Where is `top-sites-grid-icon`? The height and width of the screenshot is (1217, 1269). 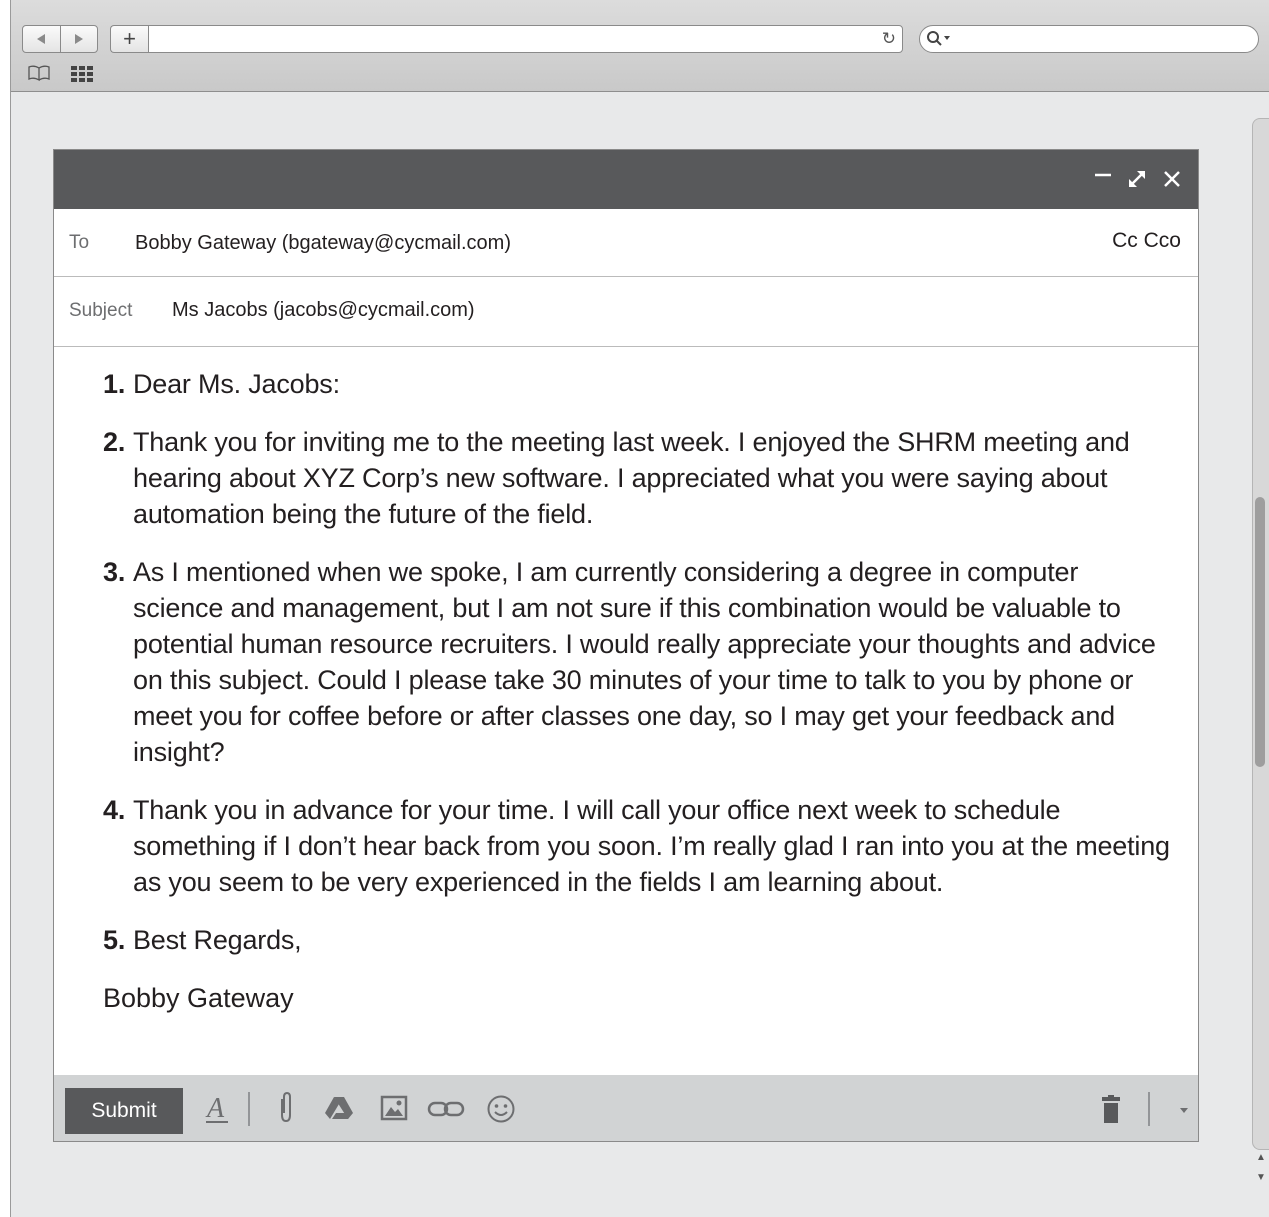 top-sites-grid-icon is located at coordinates (83, 74).